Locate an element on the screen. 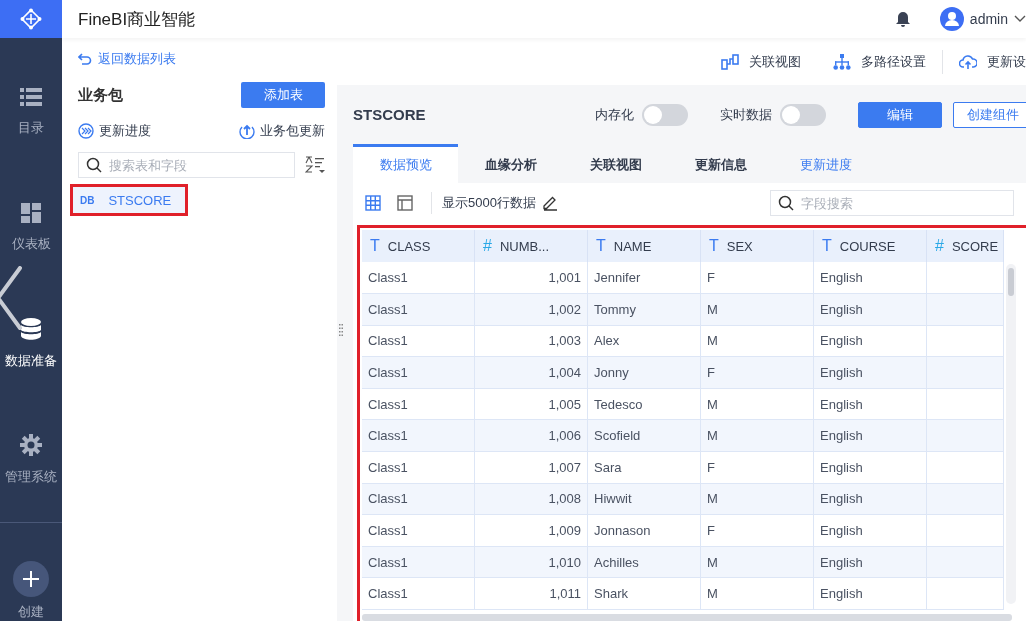  relation-icon is located at coordinates (730, 61).